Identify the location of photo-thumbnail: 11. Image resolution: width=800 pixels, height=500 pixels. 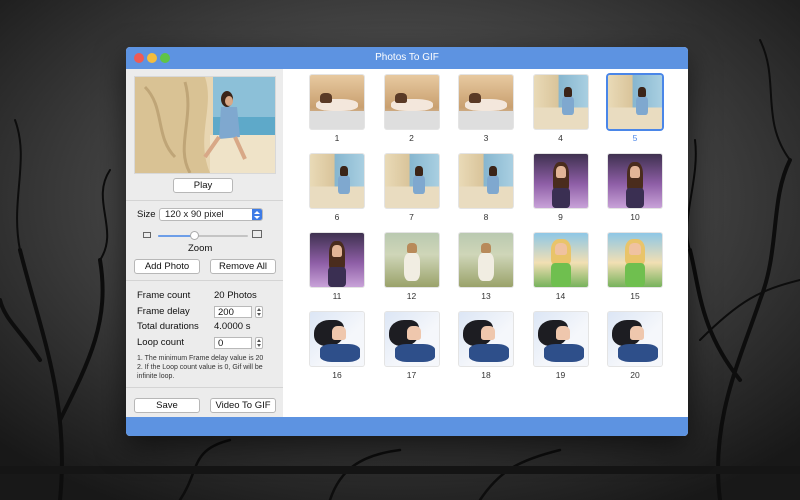
(337, 266).